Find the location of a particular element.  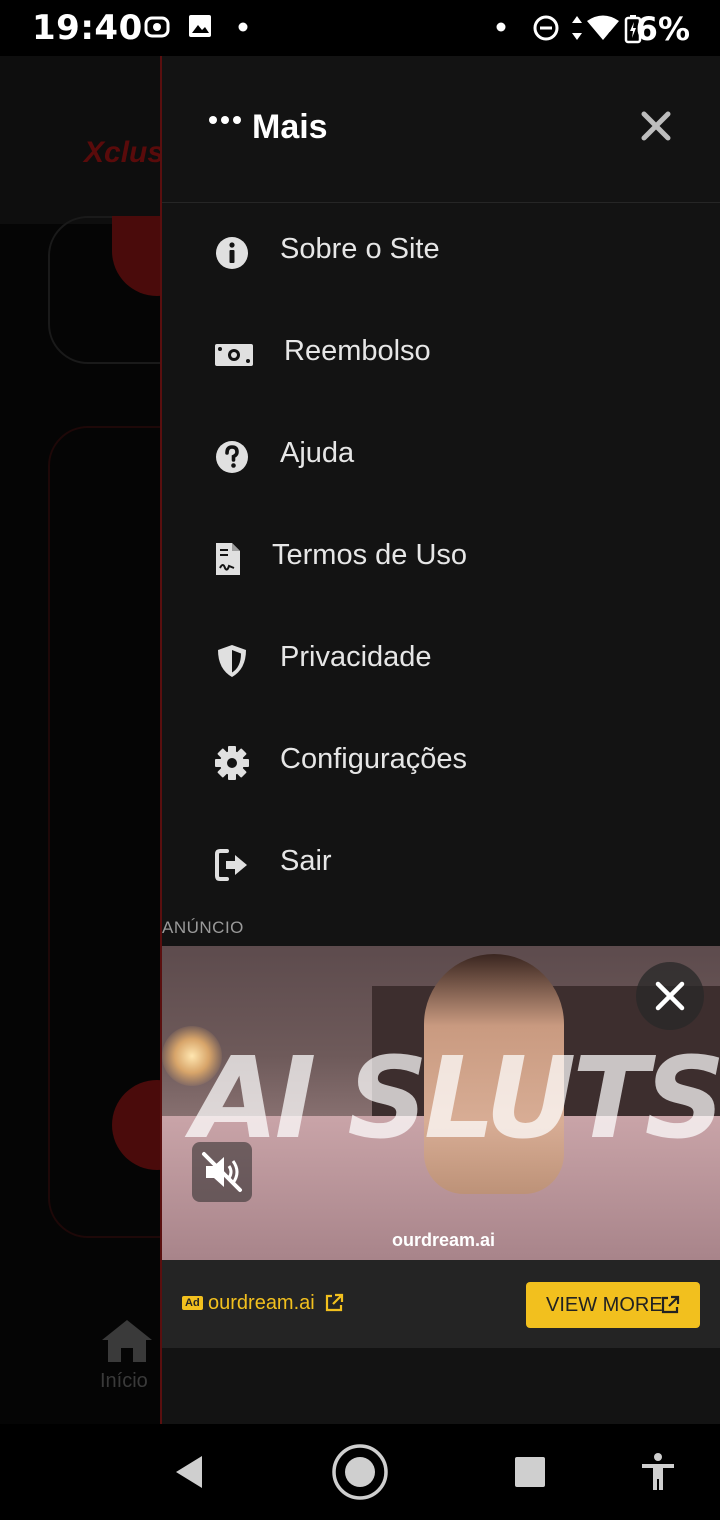

data-arrows-icon is located at coordinates (577, 28).